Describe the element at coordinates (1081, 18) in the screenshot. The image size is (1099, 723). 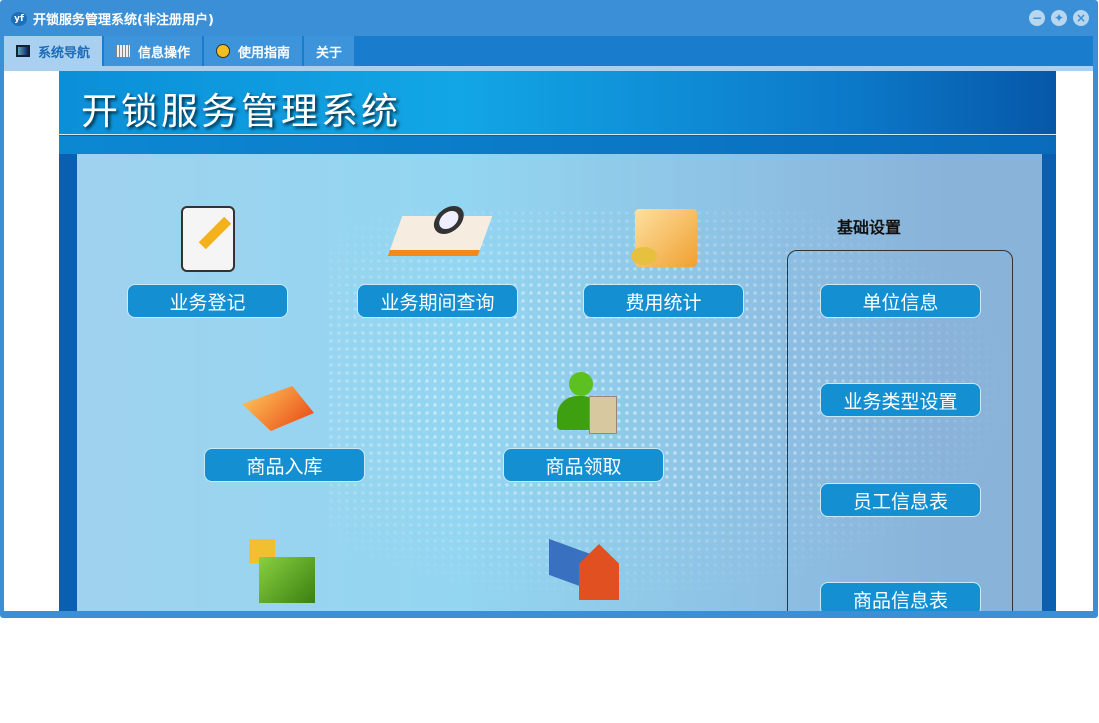
I see `close-button: ×` at that location.